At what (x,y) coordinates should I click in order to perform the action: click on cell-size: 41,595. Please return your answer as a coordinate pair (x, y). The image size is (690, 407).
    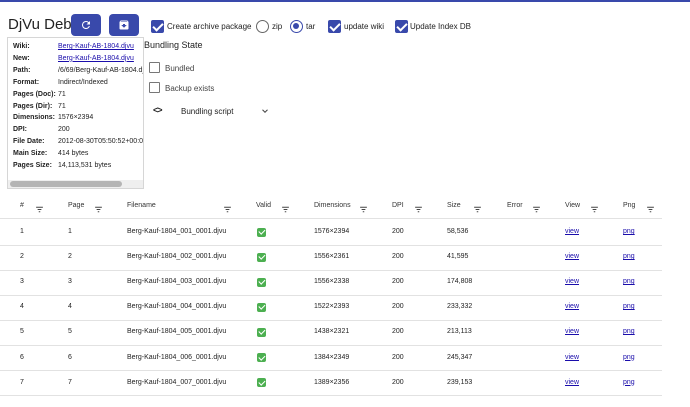
    Looking at the image, I should click on (458, 257).